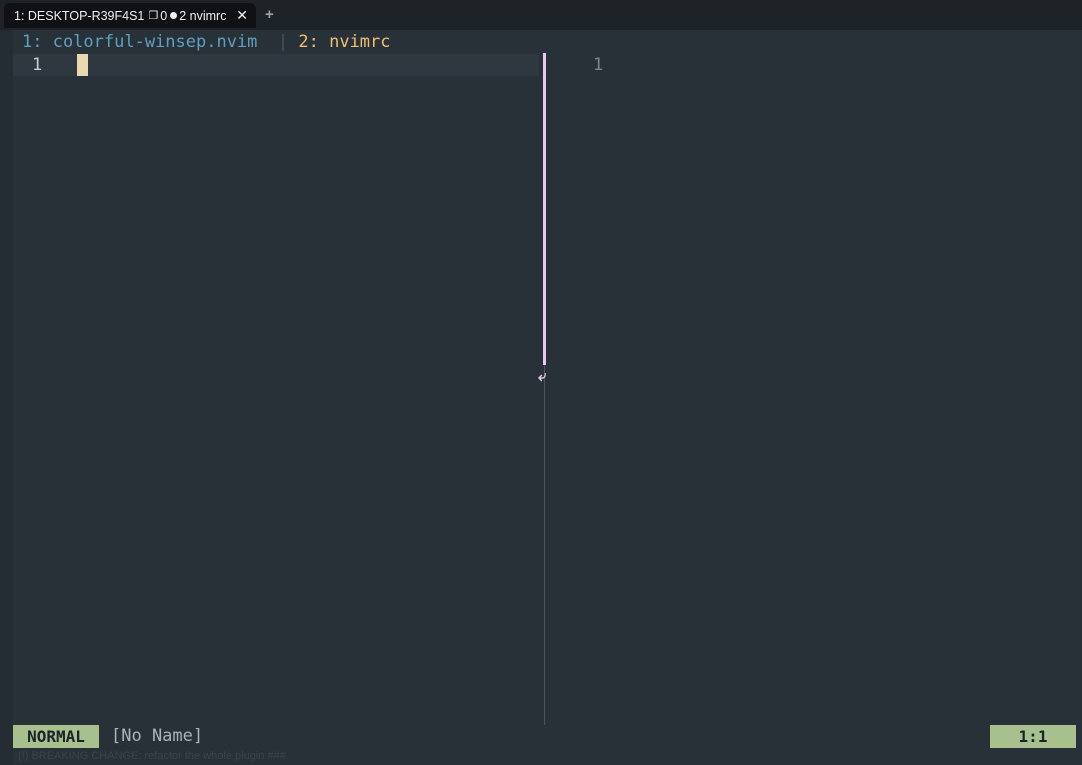  What do you see at coordinates (37, 65) in the screenshot?
I see `left-window-line-number: 1` at bounding box center [37, 65].